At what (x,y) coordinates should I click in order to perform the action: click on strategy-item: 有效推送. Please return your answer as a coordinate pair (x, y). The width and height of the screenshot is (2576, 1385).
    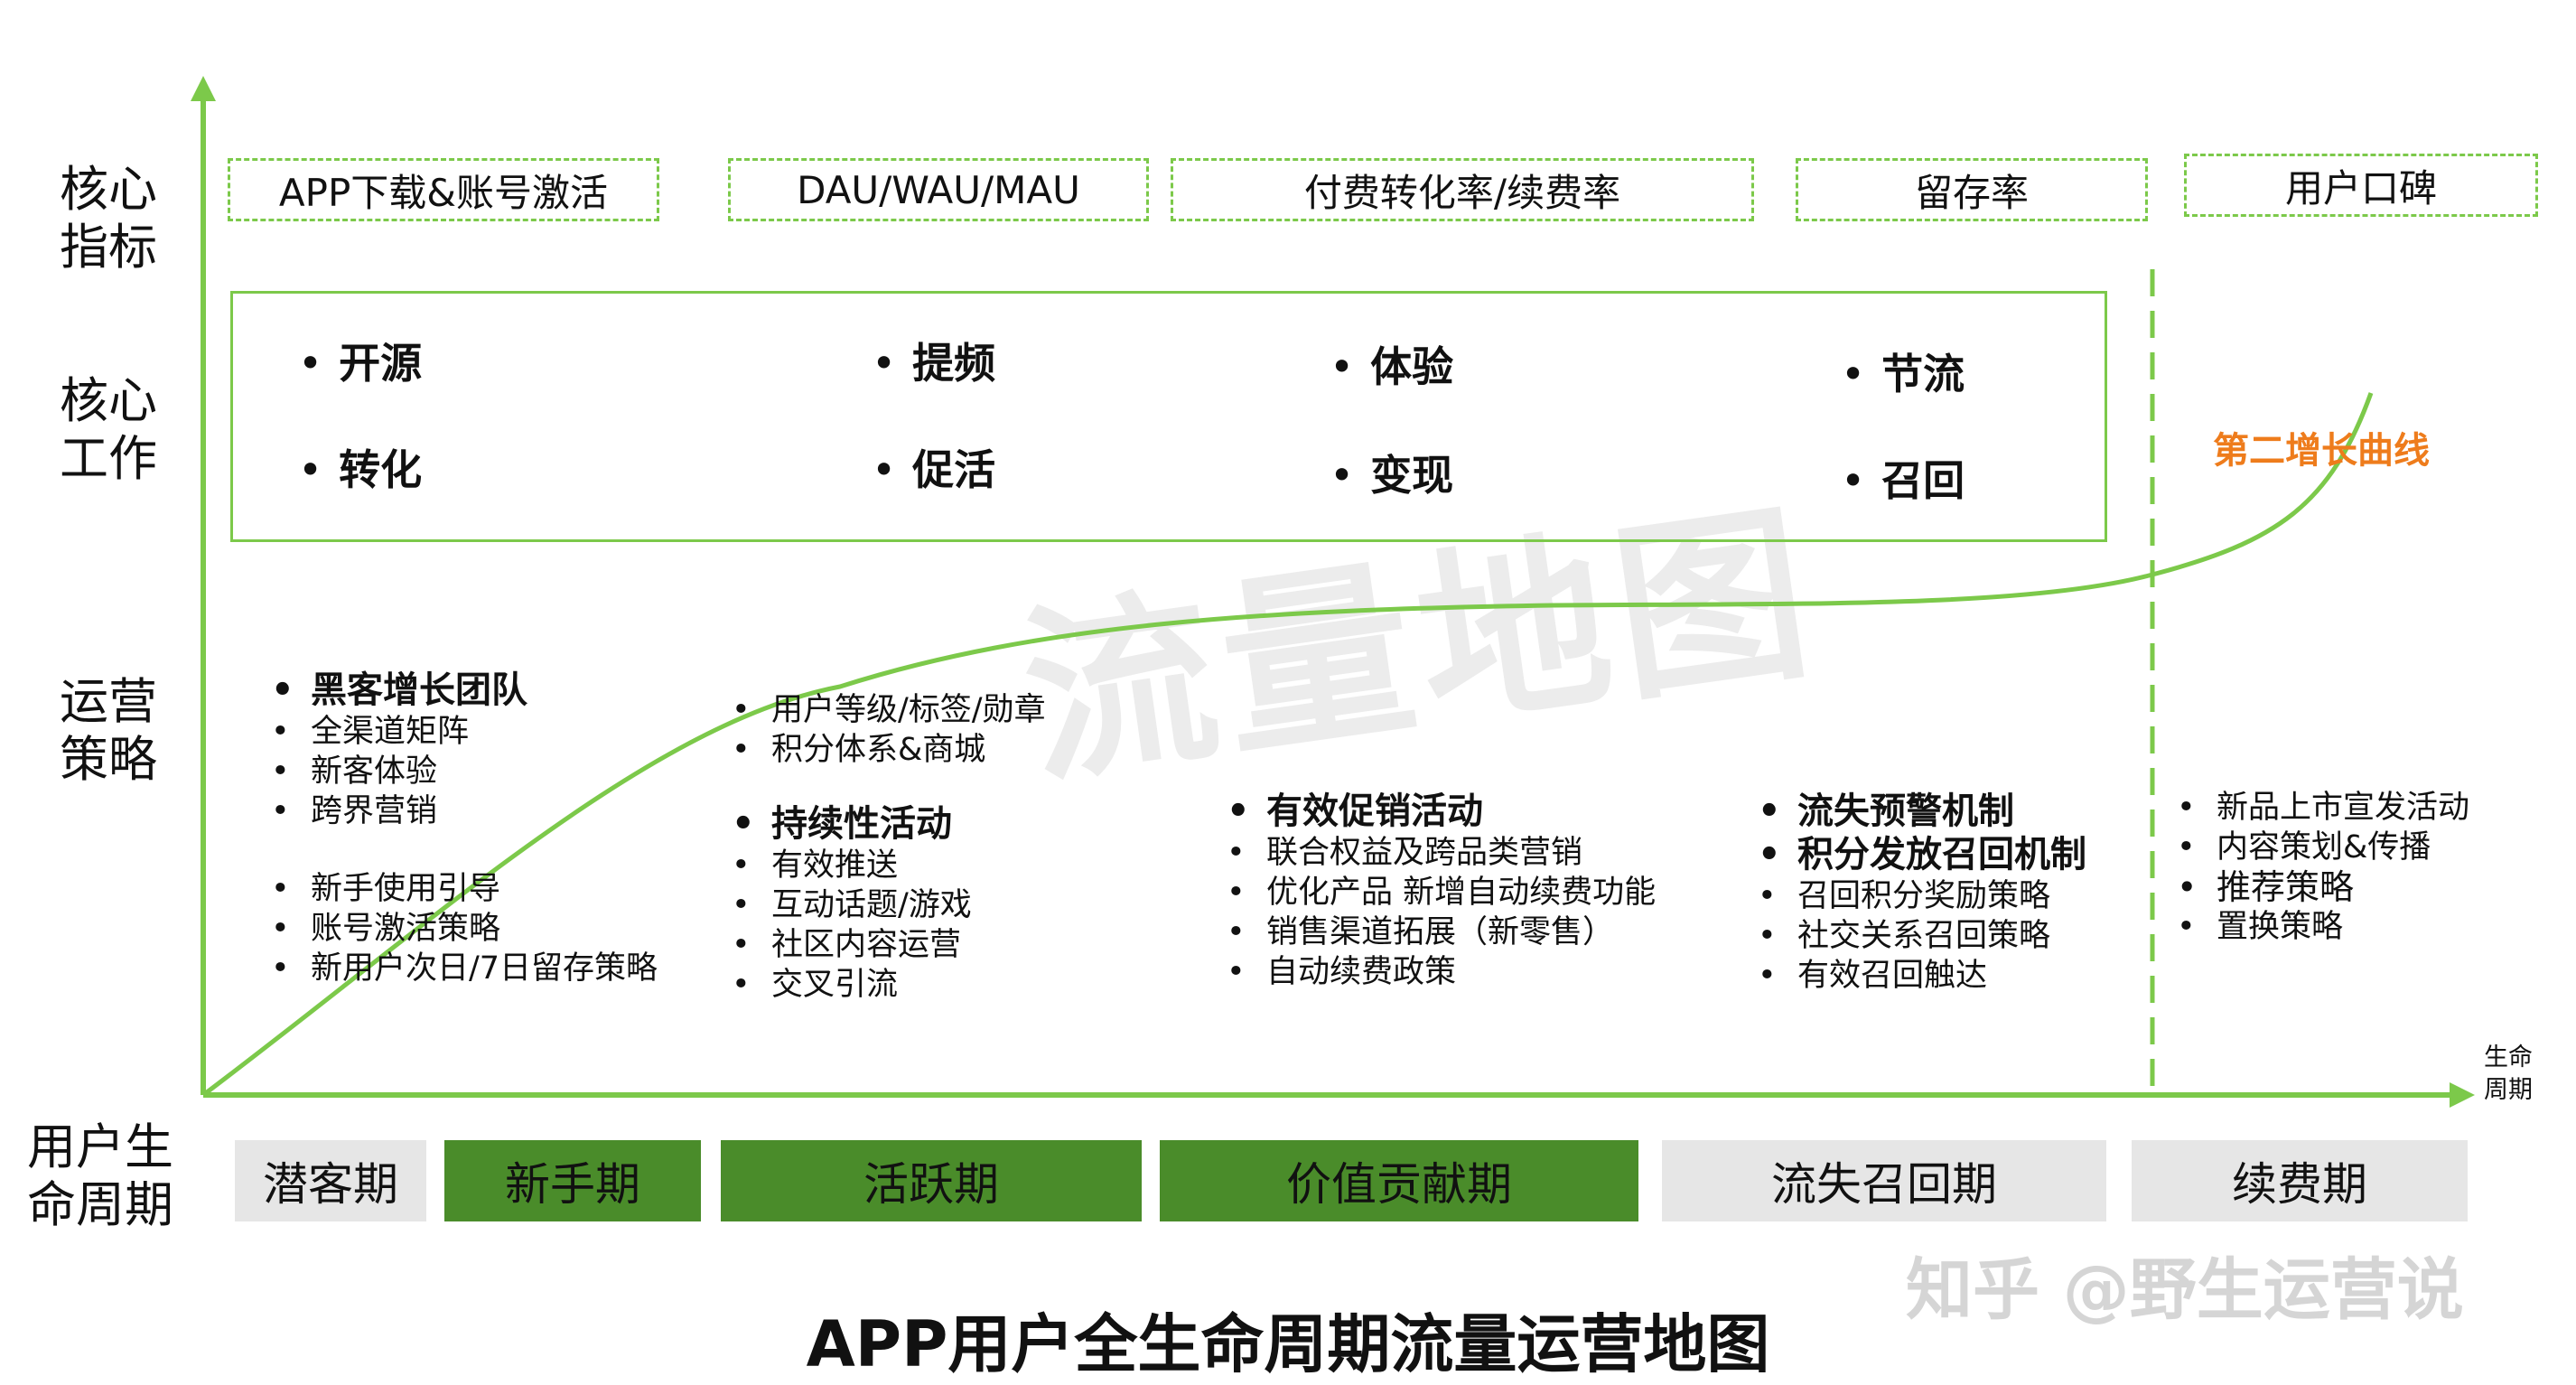
    Looking at the image, I should click on (889, 865).